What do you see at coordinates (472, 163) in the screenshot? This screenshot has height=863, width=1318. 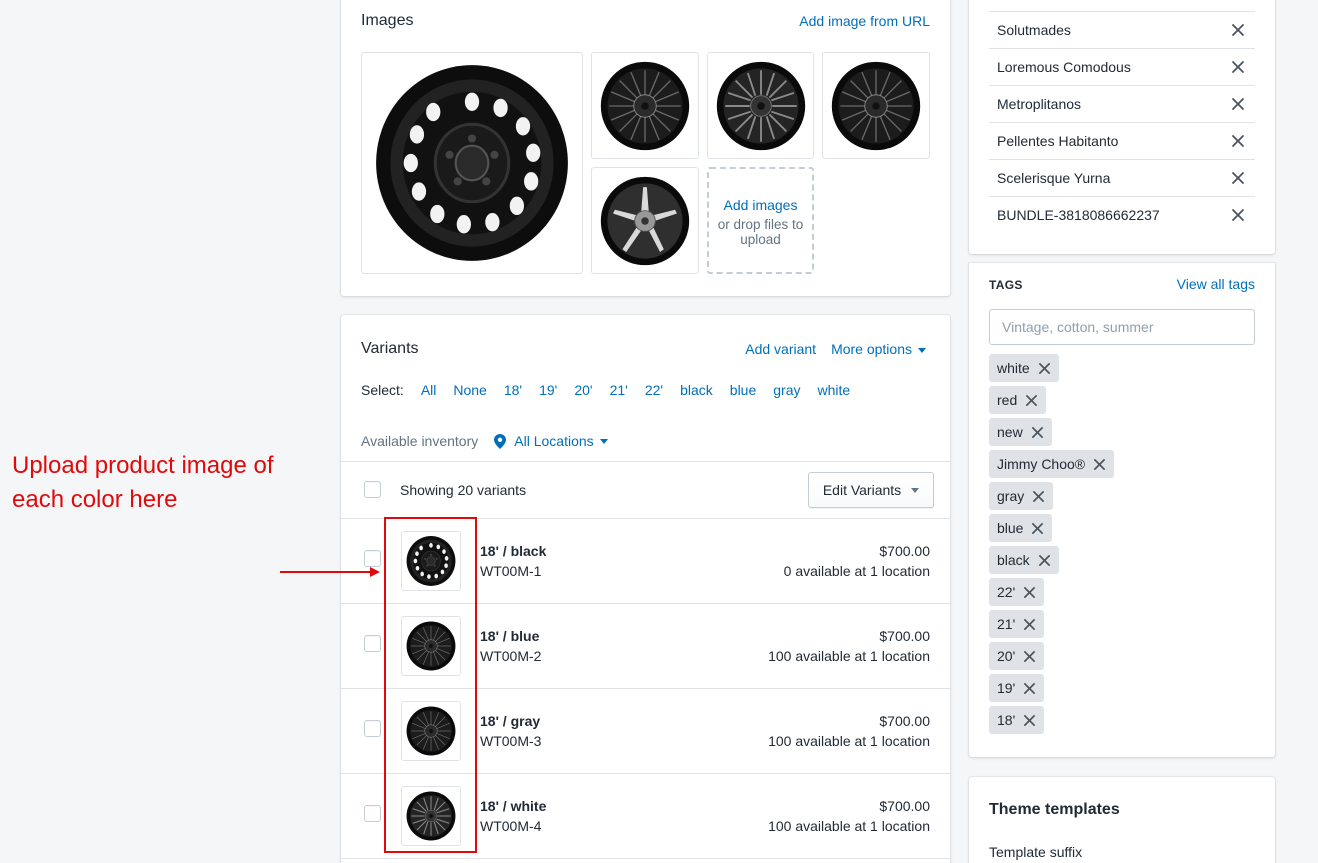 I see `main-product-image` at bounding box center [472, 163].